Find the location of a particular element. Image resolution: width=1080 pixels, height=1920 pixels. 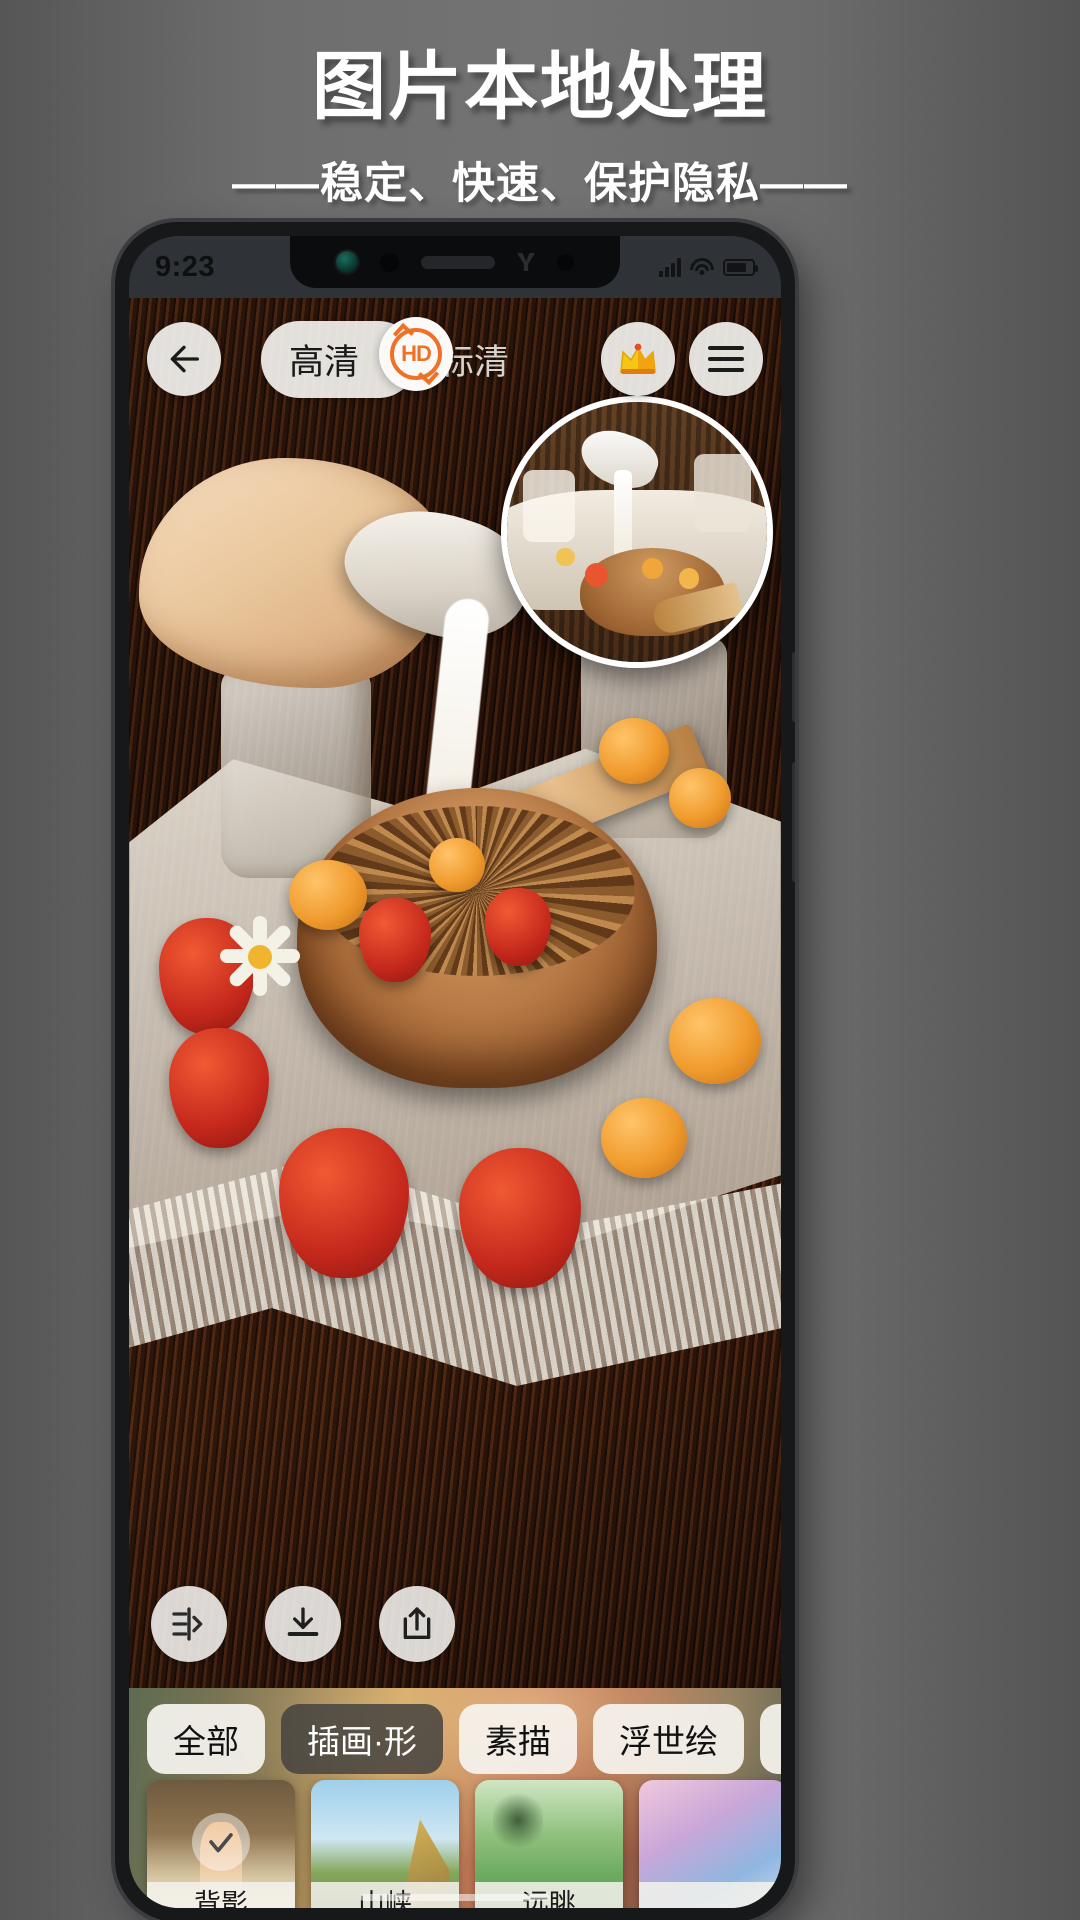

status-icons is located at coordinates (708, 267).